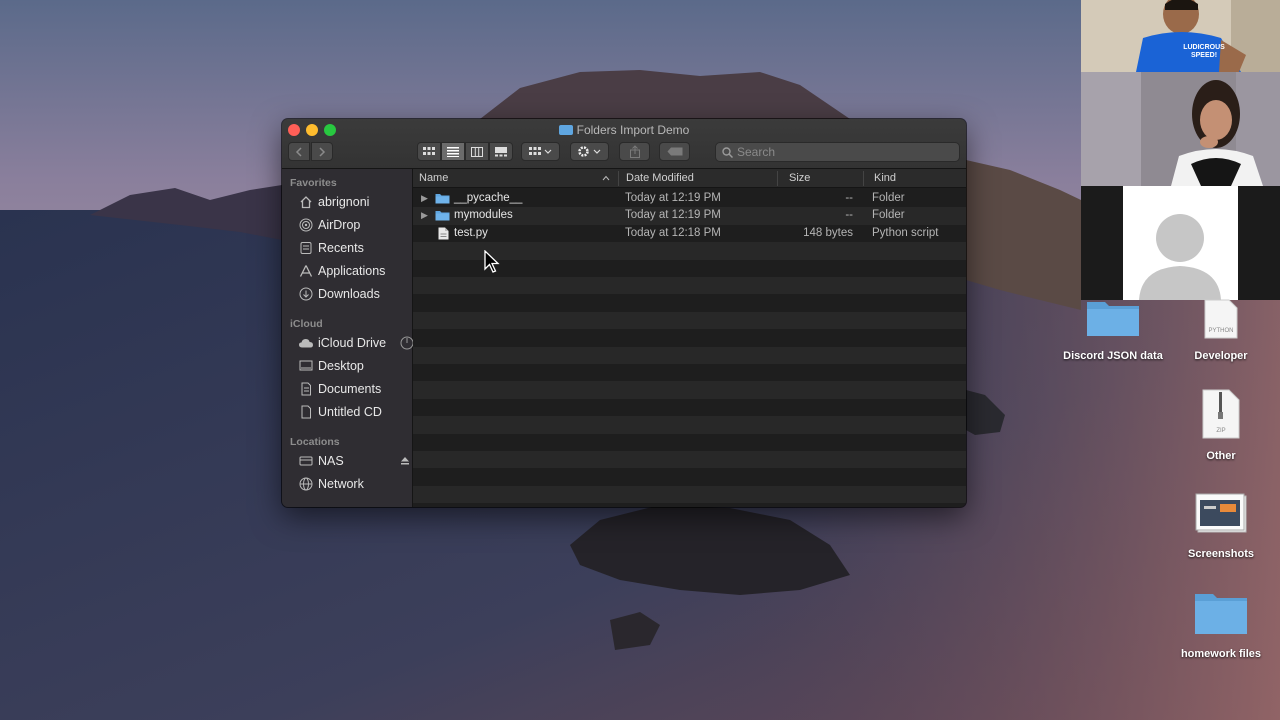 The image size is (1280, 720). Describe the element at coordinates (674, 151) in the screenshot. I see `tags-button` at that location.